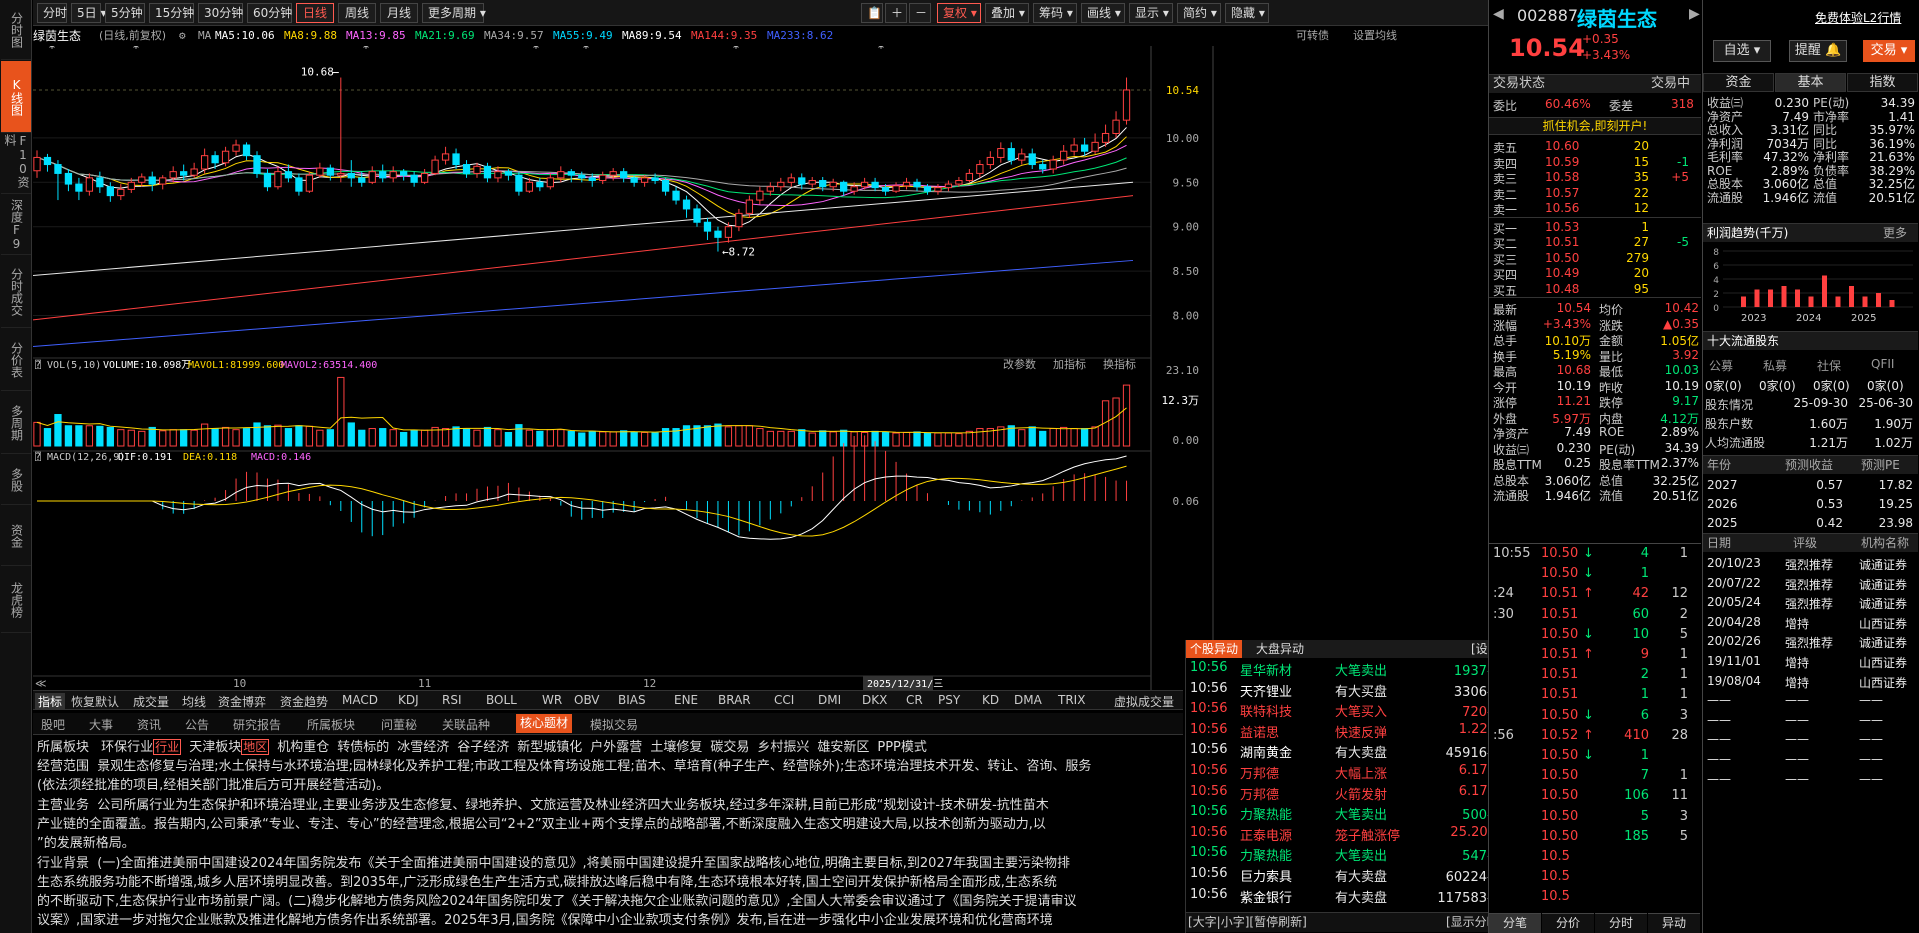  What do you see at coordinates (151, 701) in the screenshot?
I see `indicator-tab-2: 成交量` at bounding box center [151, 701].